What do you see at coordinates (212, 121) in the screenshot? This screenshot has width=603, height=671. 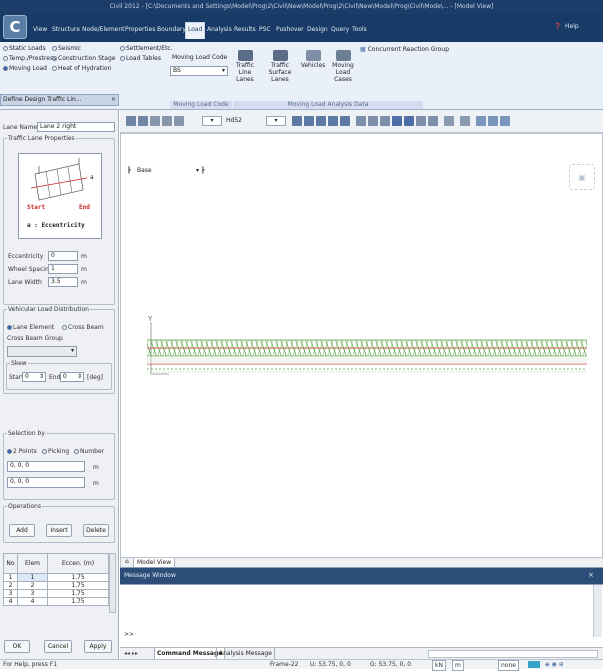 I see `layer-select: ▾` at bounding box center [212, 121].